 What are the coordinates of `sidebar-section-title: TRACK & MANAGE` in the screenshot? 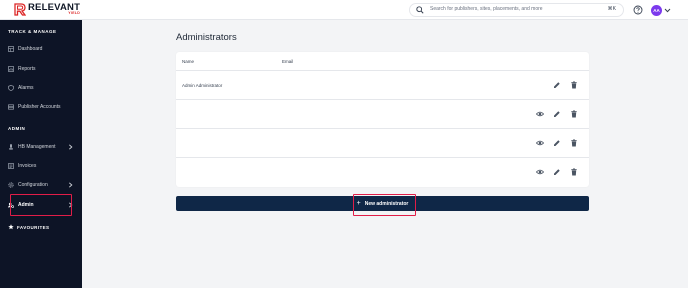 It's located at (32, 31).